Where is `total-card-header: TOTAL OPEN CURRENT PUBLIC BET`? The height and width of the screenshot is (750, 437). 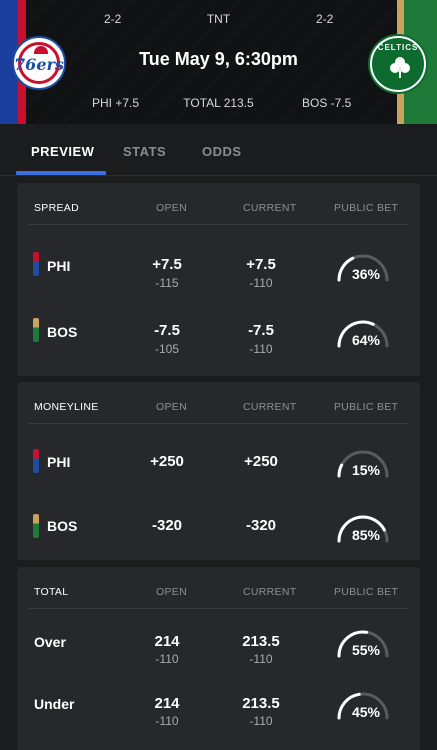 total-card-header: TOTAL OPEN CURRENT PUBLIC BET is located at coordinates (218, 588).